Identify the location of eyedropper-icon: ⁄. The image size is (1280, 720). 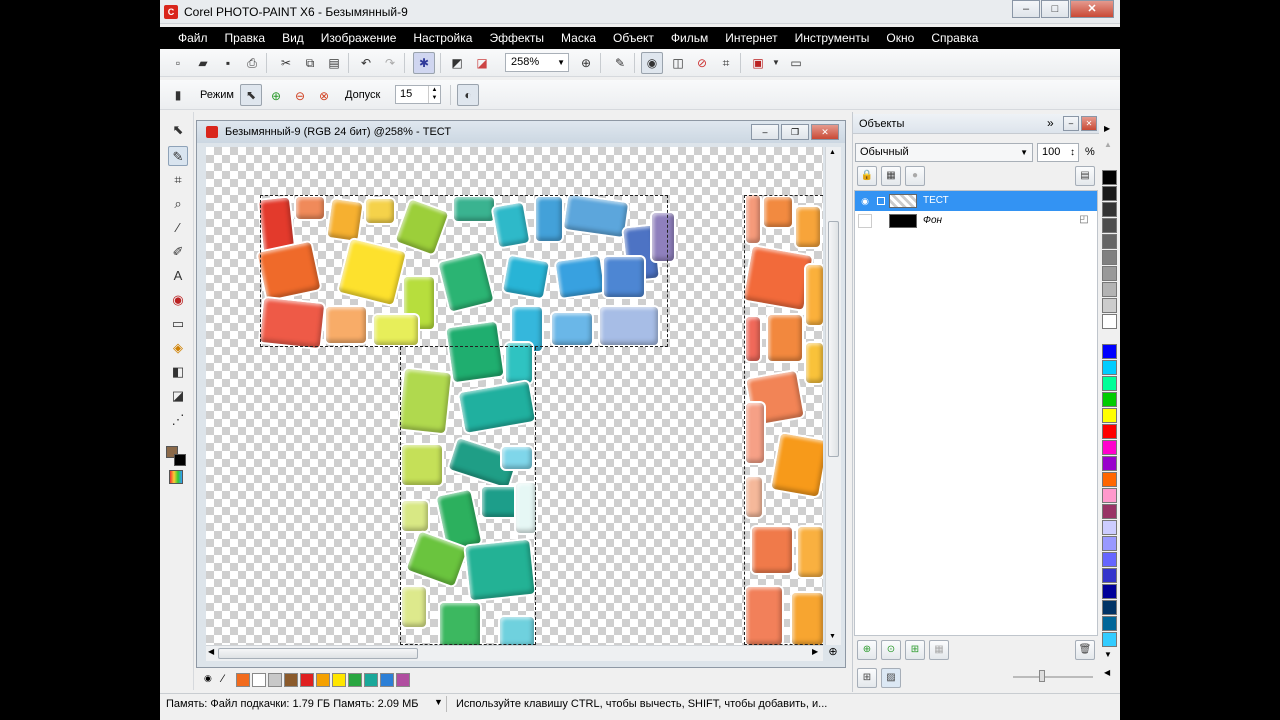
(223, 679).